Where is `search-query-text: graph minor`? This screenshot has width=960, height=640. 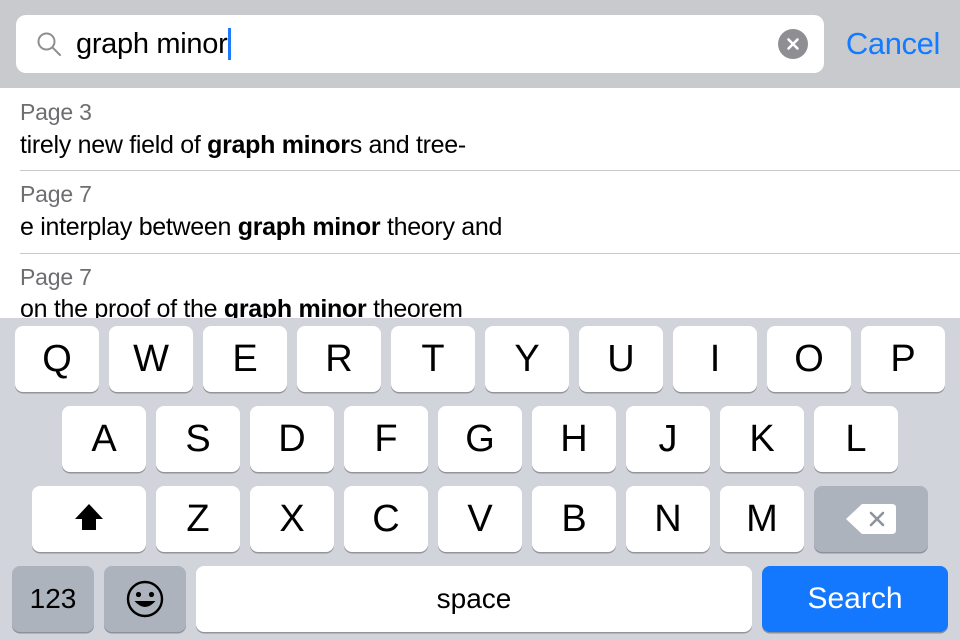 search-query-text: graph minor is located at coordinates (152, 43).